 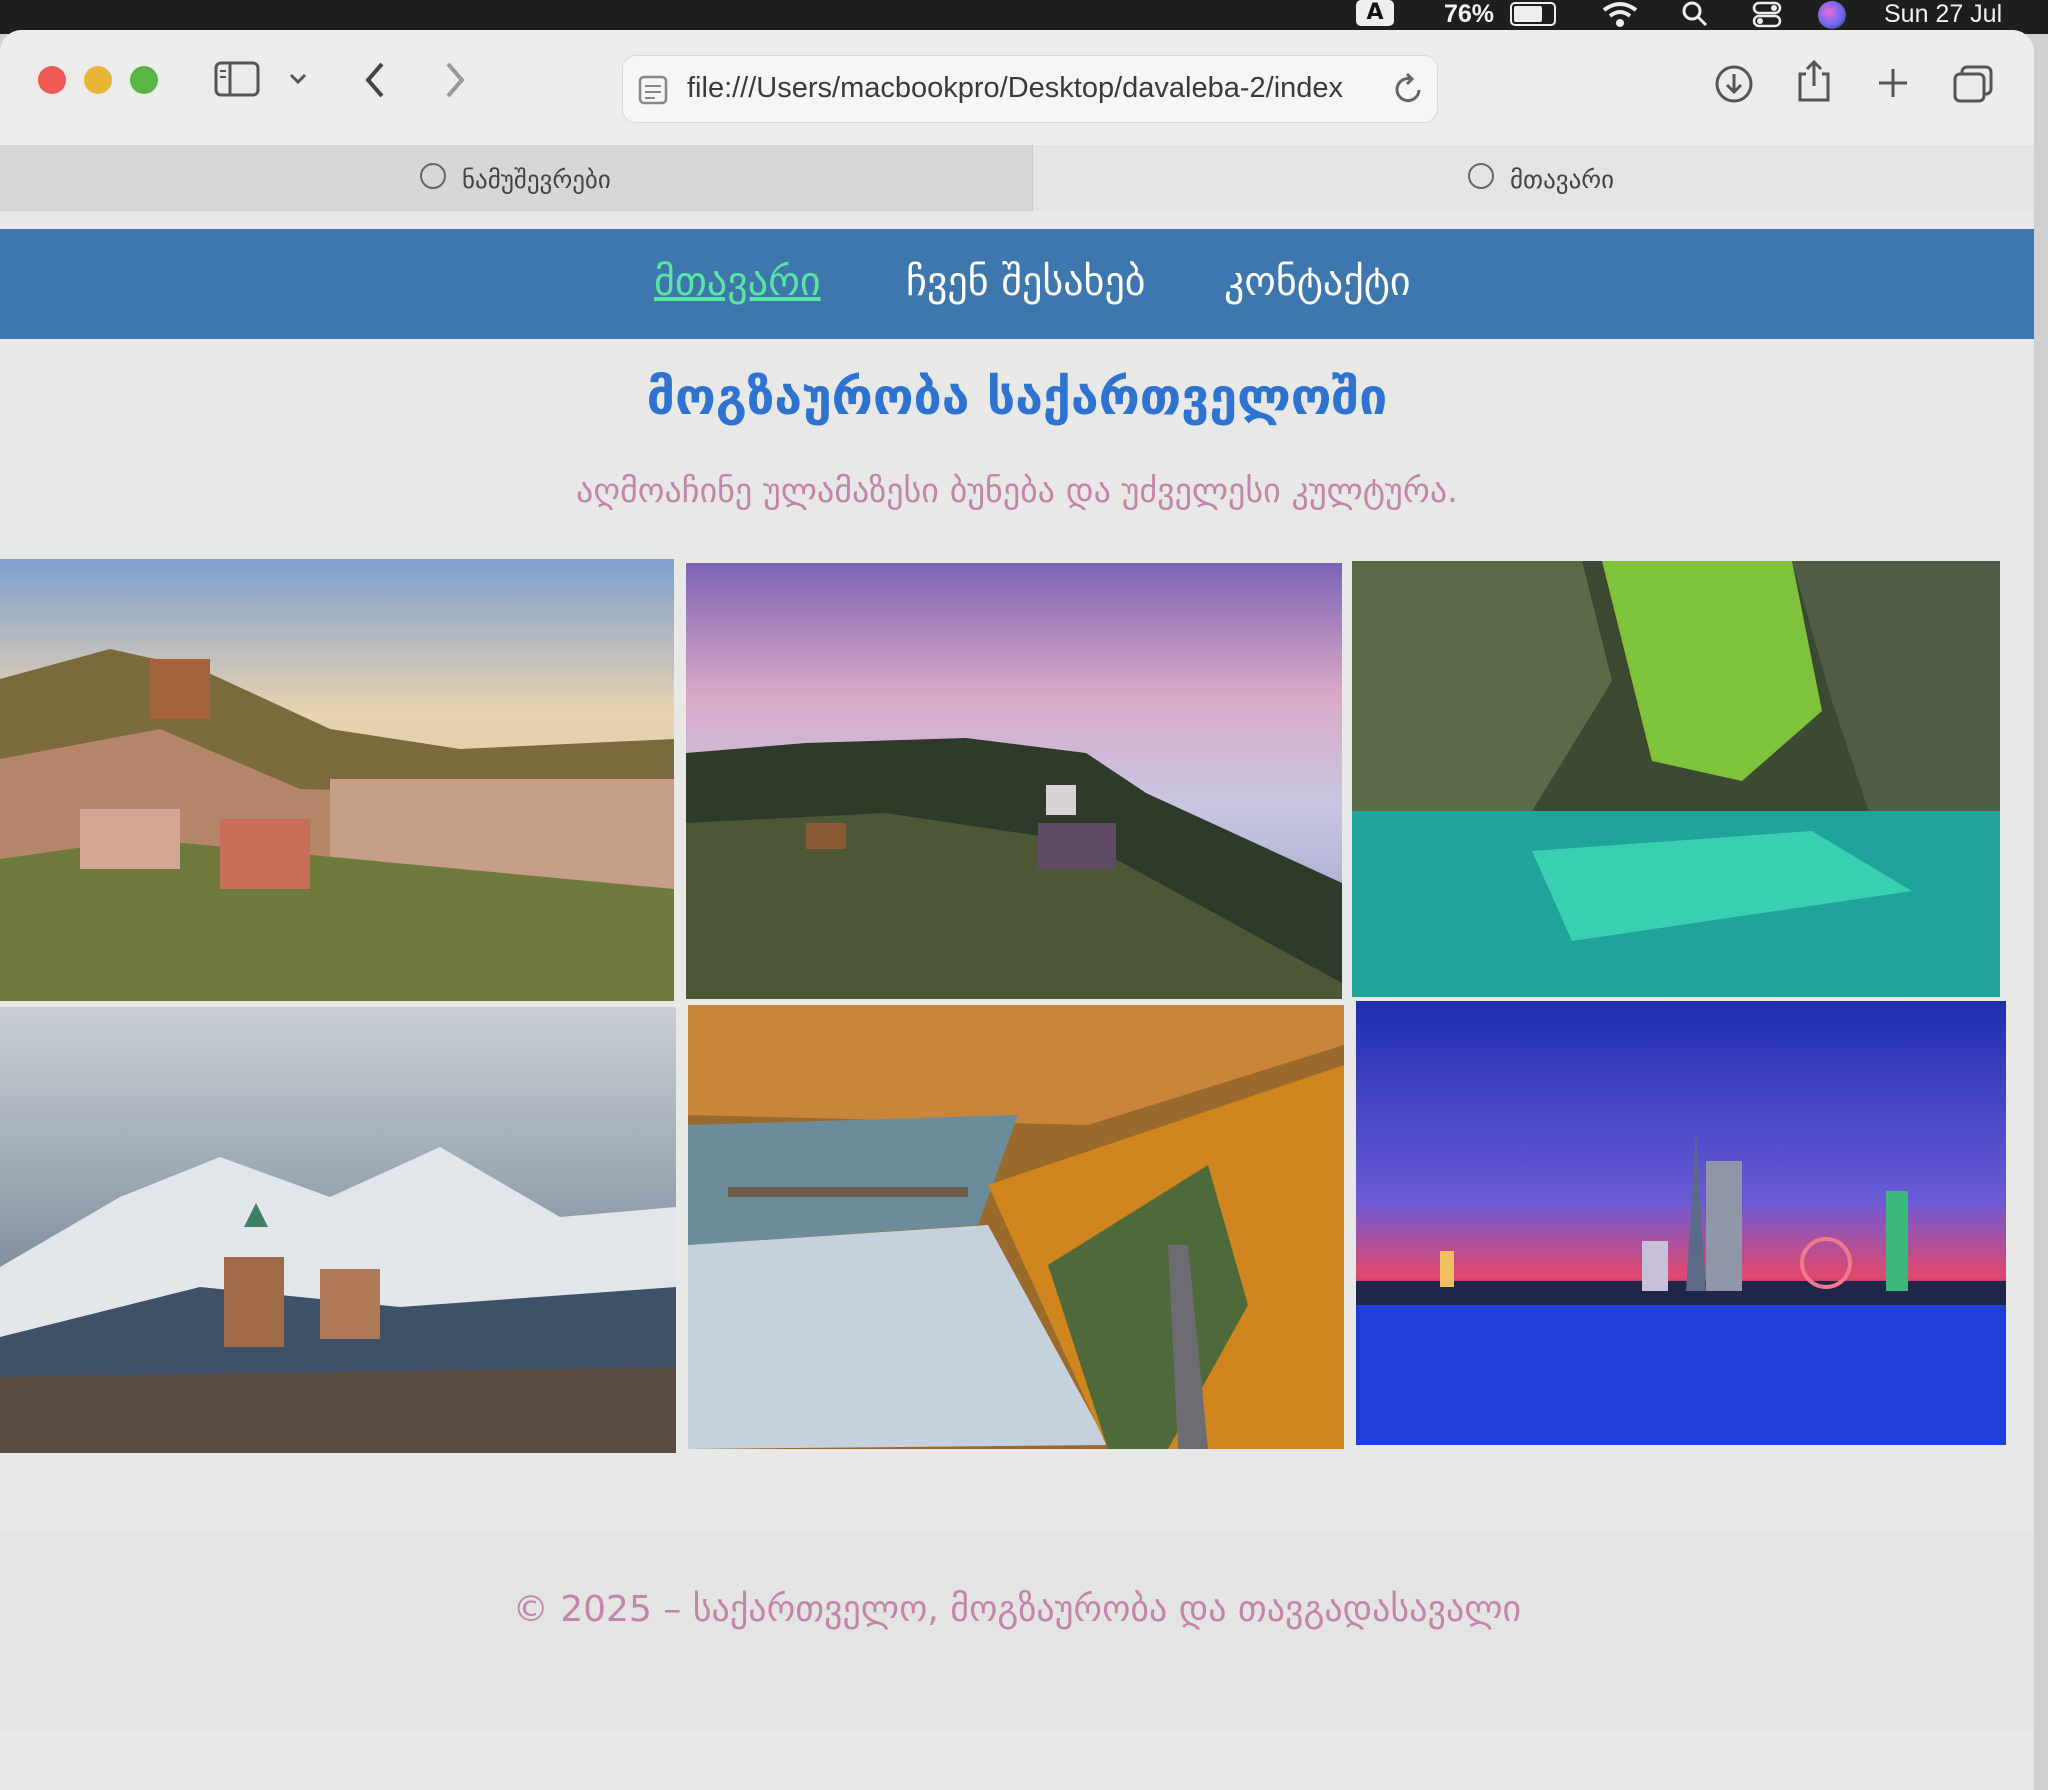 What do you see at coordinates (1375, 13) in the screenshot?
I see `input-source-badge: A` at bounding box center [1375, 13].